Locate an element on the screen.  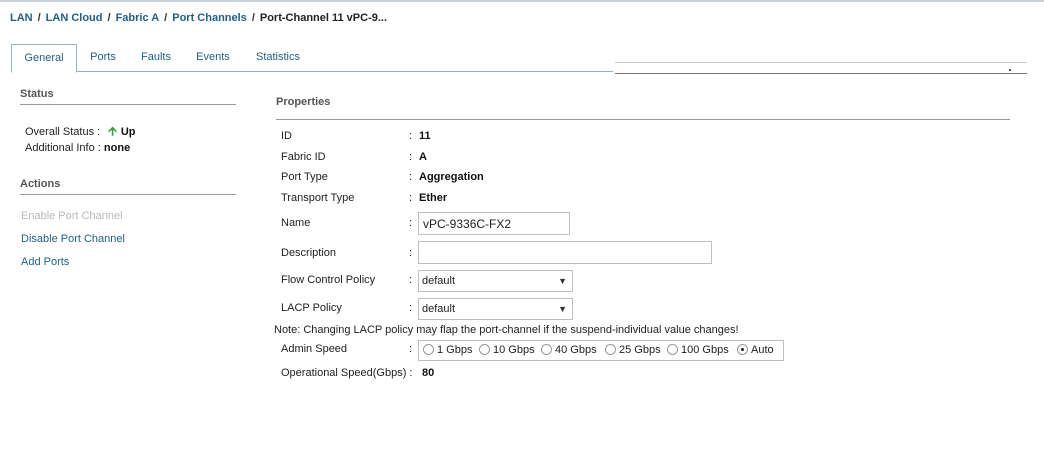
tab-bar-rule is located at coordinates (312, 71).